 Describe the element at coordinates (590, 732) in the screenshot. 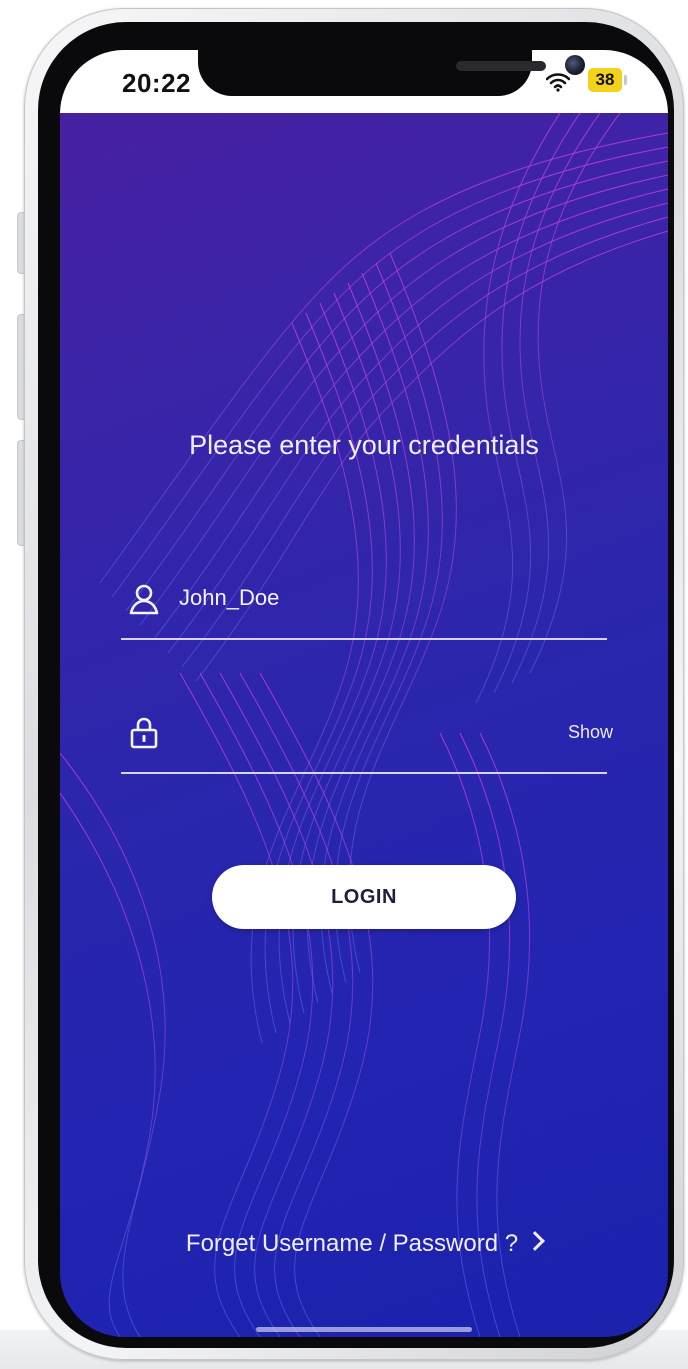

I see `show-password-toggle: Show` at that location.